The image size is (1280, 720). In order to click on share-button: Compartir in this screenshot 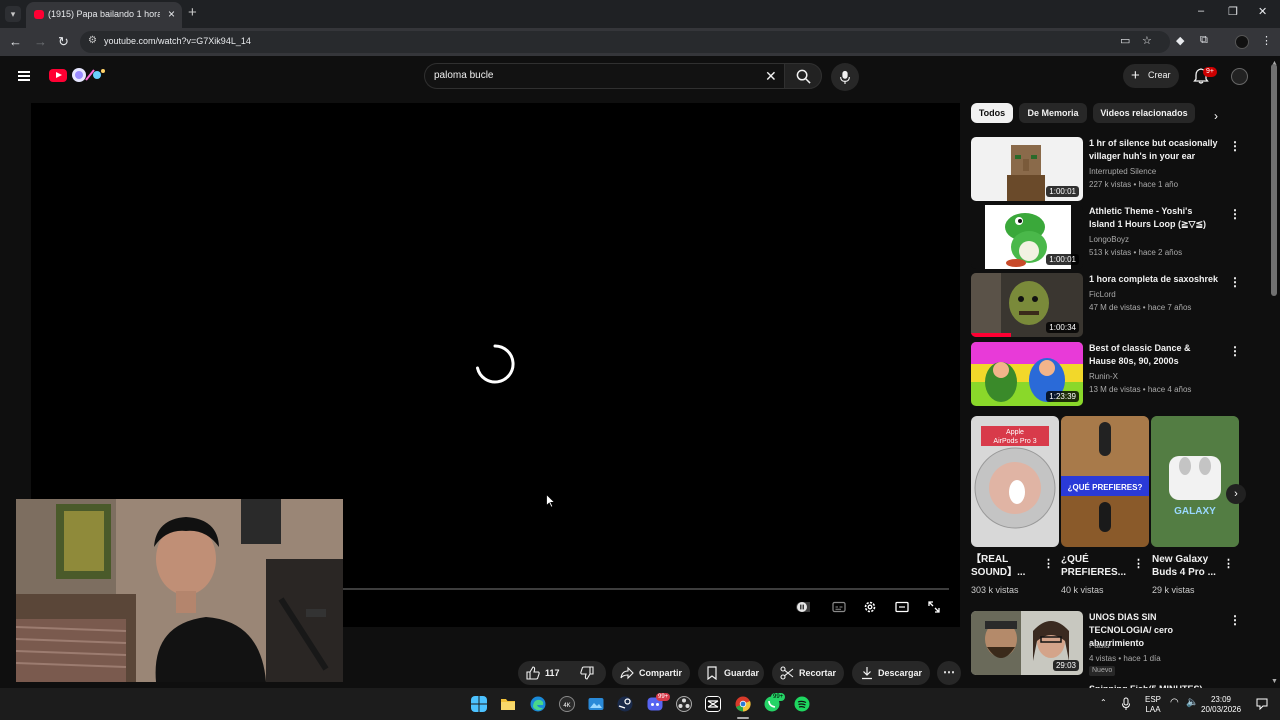, I will do `click(651, 673)`.